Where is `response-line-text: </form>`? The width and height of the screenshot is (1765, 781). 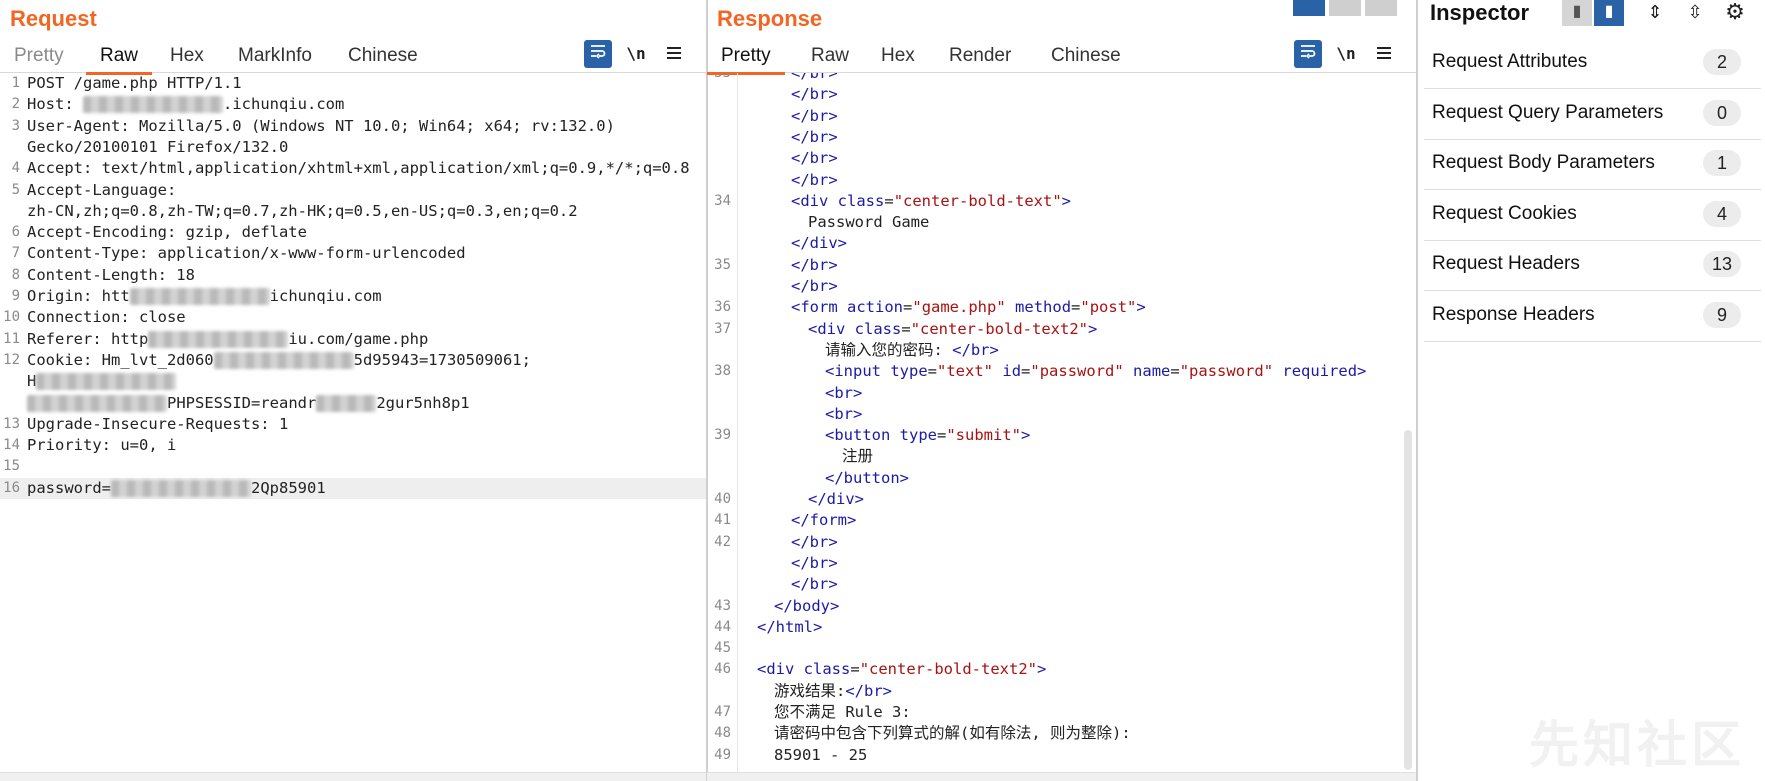 response-line-text: </form> is located at coordinates (824, 520).